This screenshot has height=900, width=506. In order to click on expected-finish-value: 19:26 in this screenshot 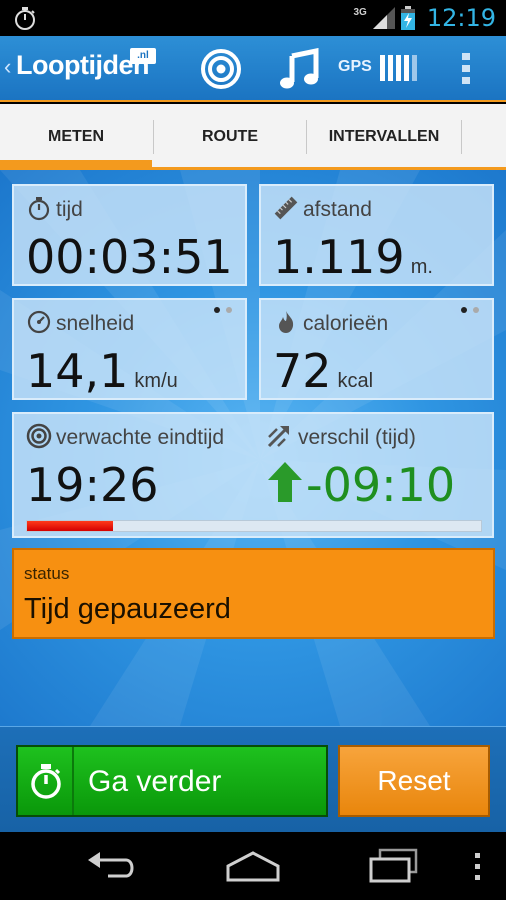, I will do `click(92, 485)`.